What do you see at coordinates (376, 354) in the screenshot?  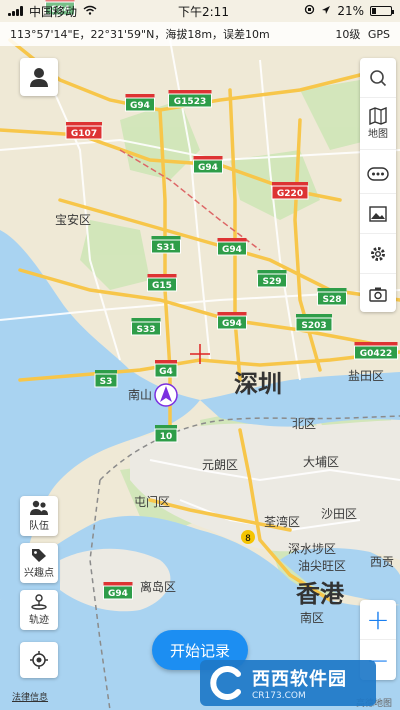 I see `road-shield-label: G0422` at bounding box center [376, 354].